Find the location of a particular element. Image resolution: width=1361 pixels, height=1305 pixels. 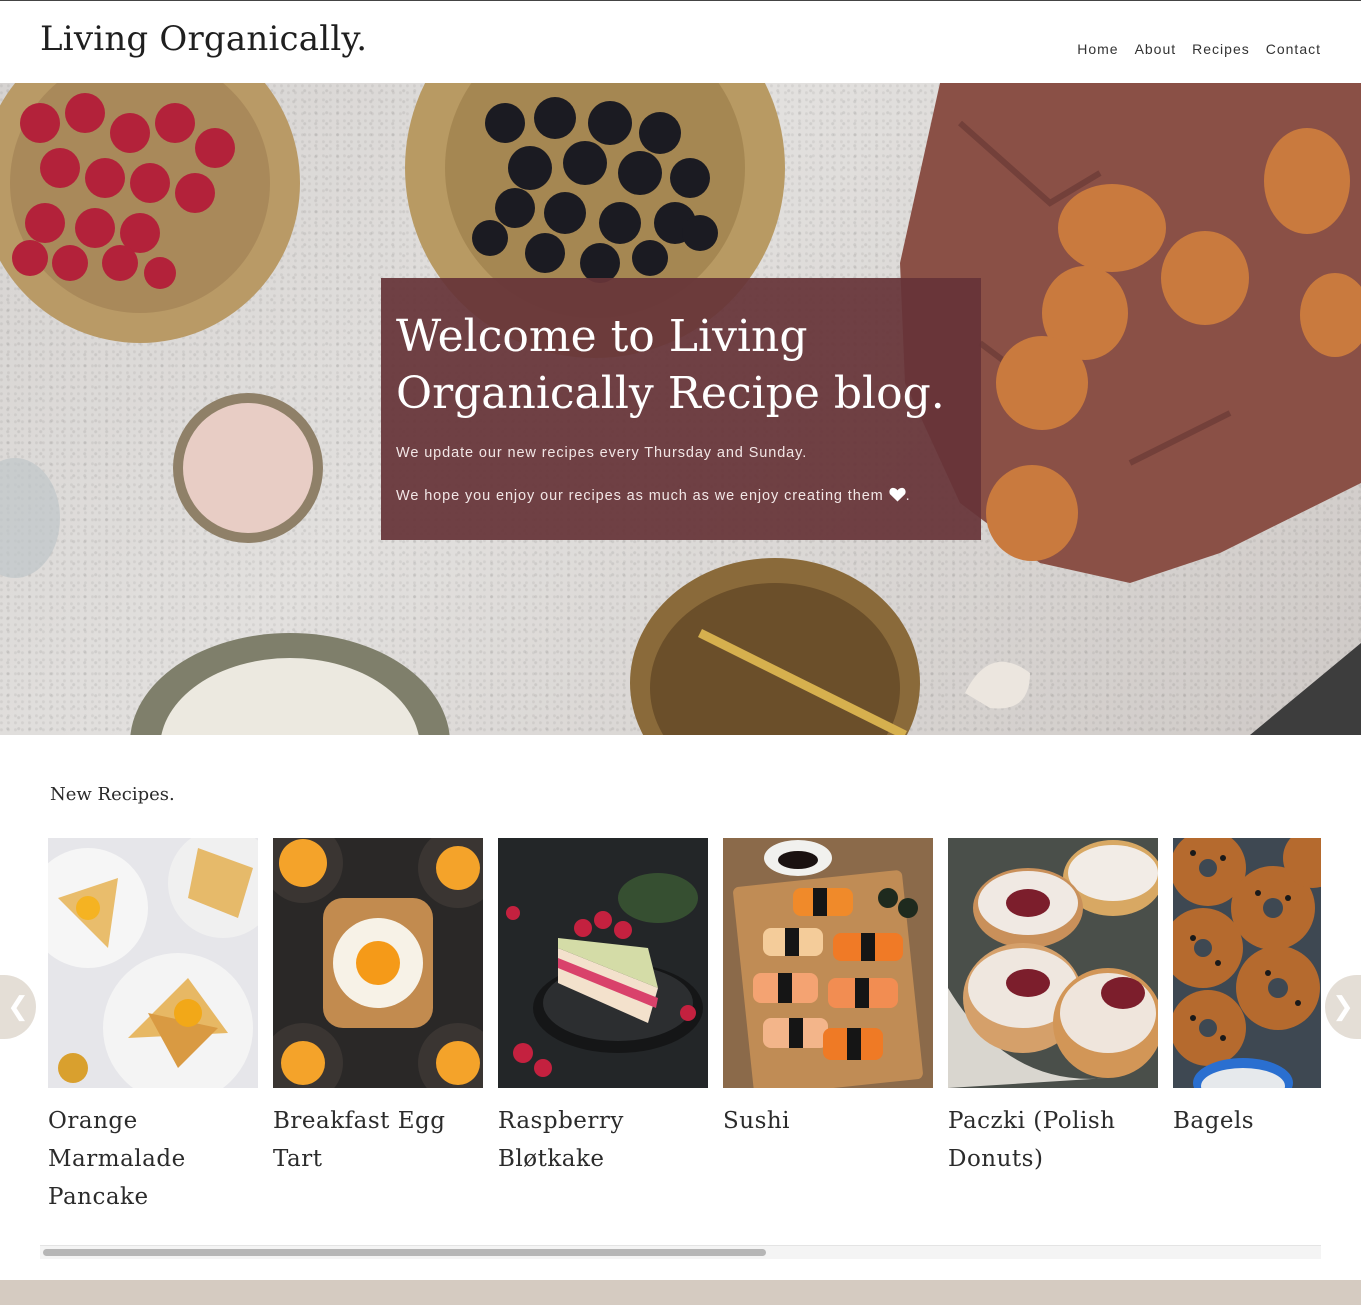

recipe-card: Orange Marmalade Pancake is located at coordinates (153, 1027).